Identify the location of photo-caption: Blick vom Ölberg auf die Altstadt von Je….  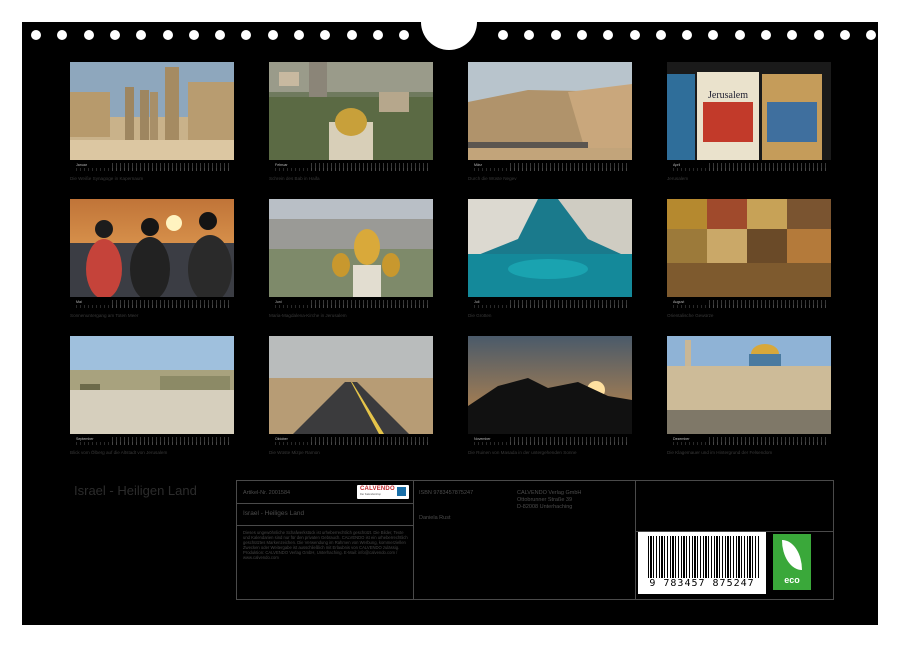
(119, 452).